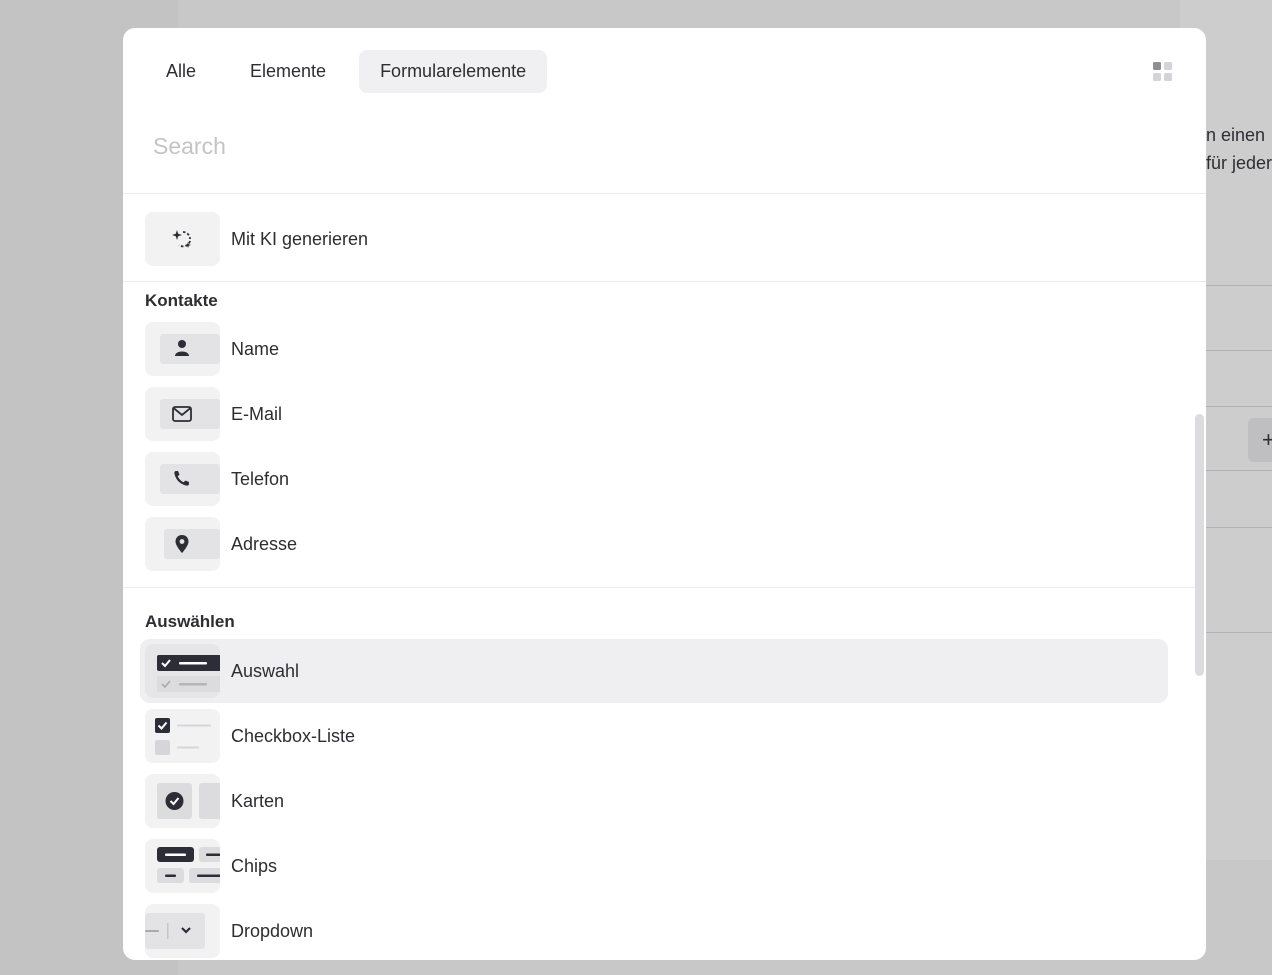 This screenshot has width=1272, height=975. Describe the element at coordinates (654, 479) in the screenshot. I see `list-item-telefon: Telefon` at that location.